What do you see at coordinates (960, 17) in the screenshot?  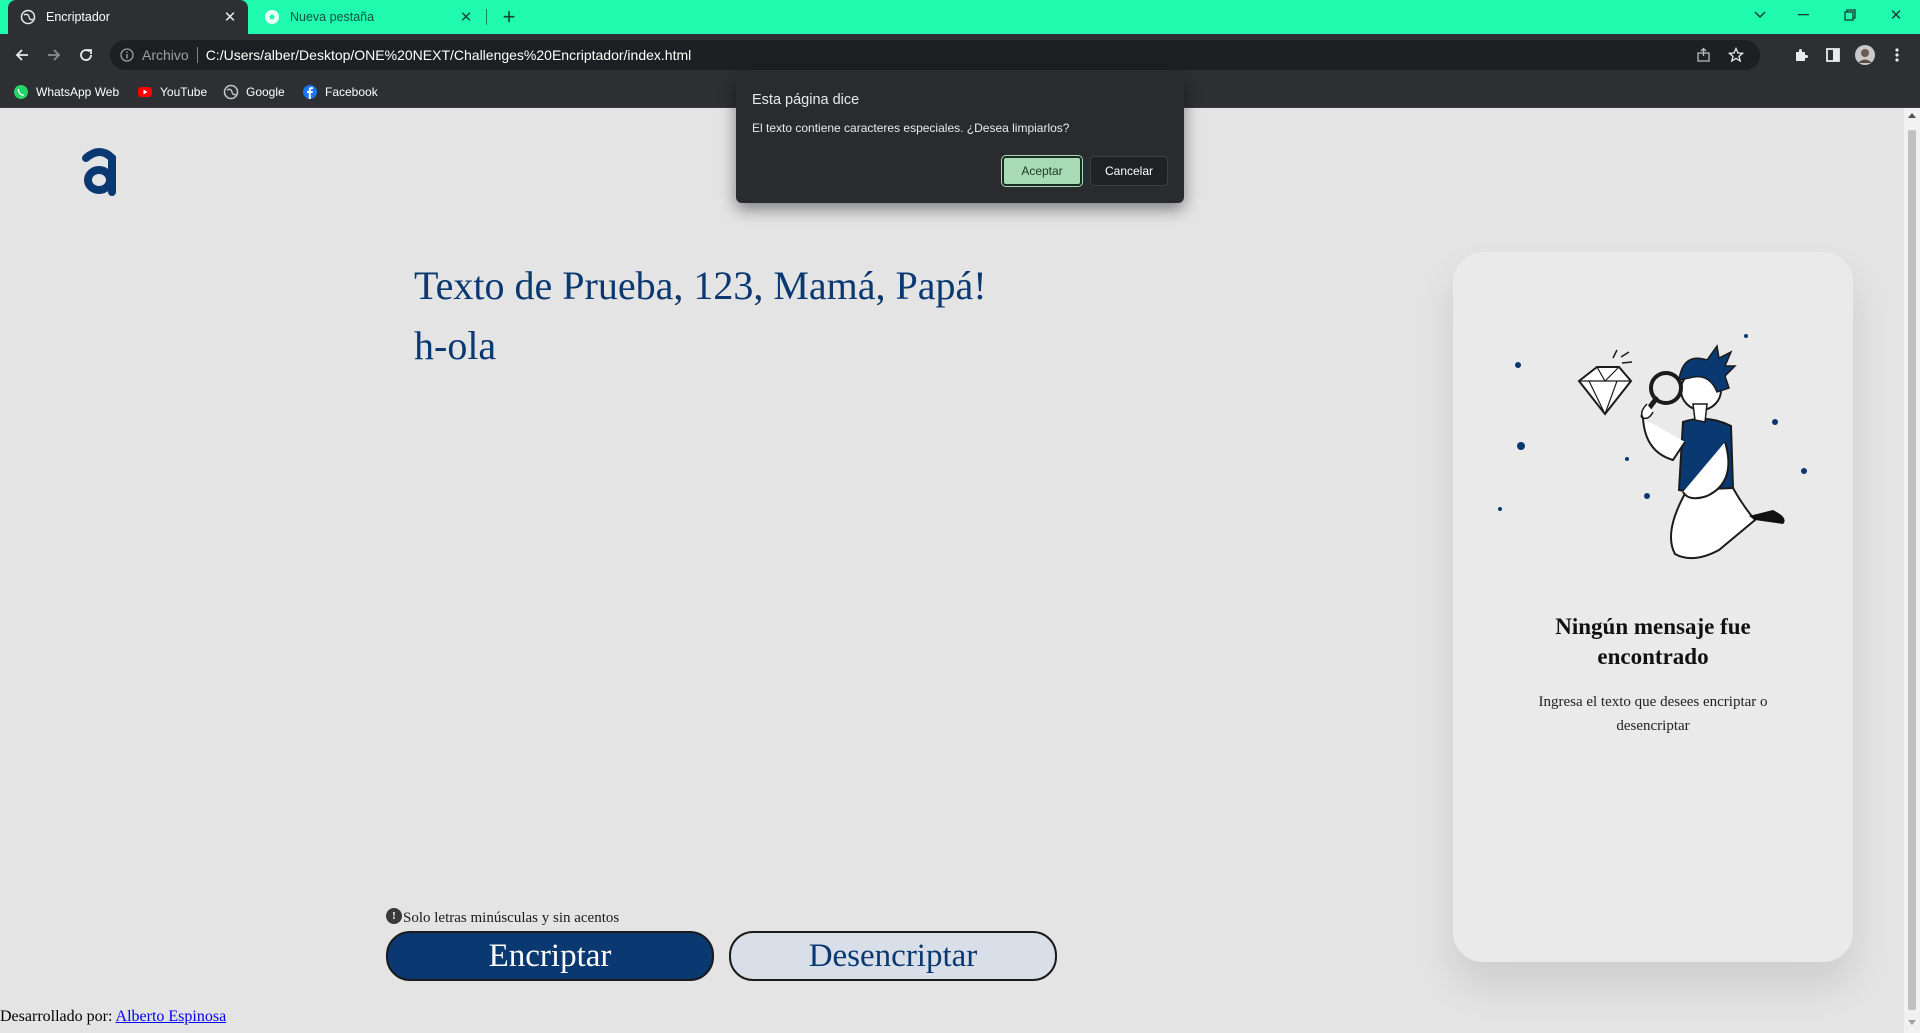 I see `tab-strip: Encriptador ✕ Nueva pestaña ✕ + ✕` at bounding box center [960, 17].